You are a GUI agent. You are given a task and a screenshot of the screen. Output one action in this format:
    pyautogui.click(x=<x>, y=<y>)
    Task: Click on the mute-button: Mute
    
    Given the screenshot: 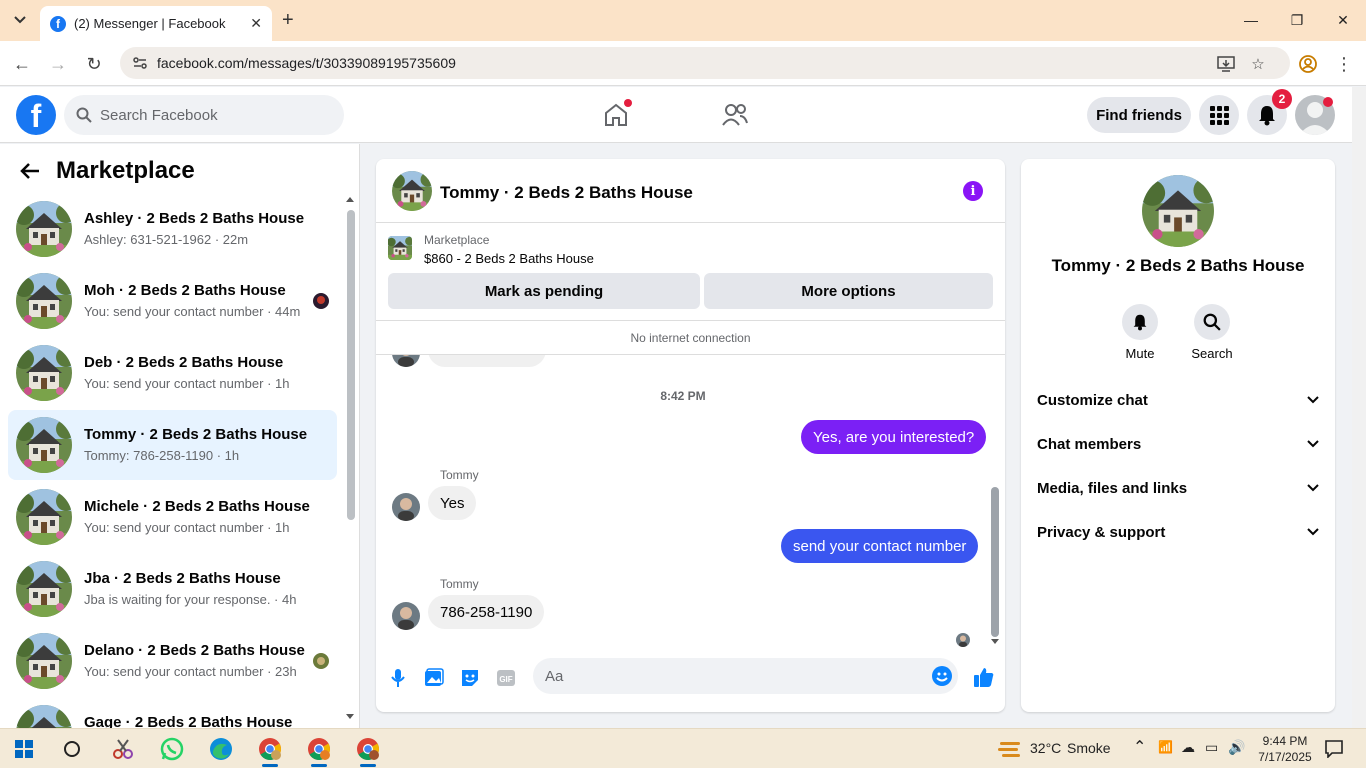 What is the action you would take?
    pyautogui.click(x=1140, y=332)
    